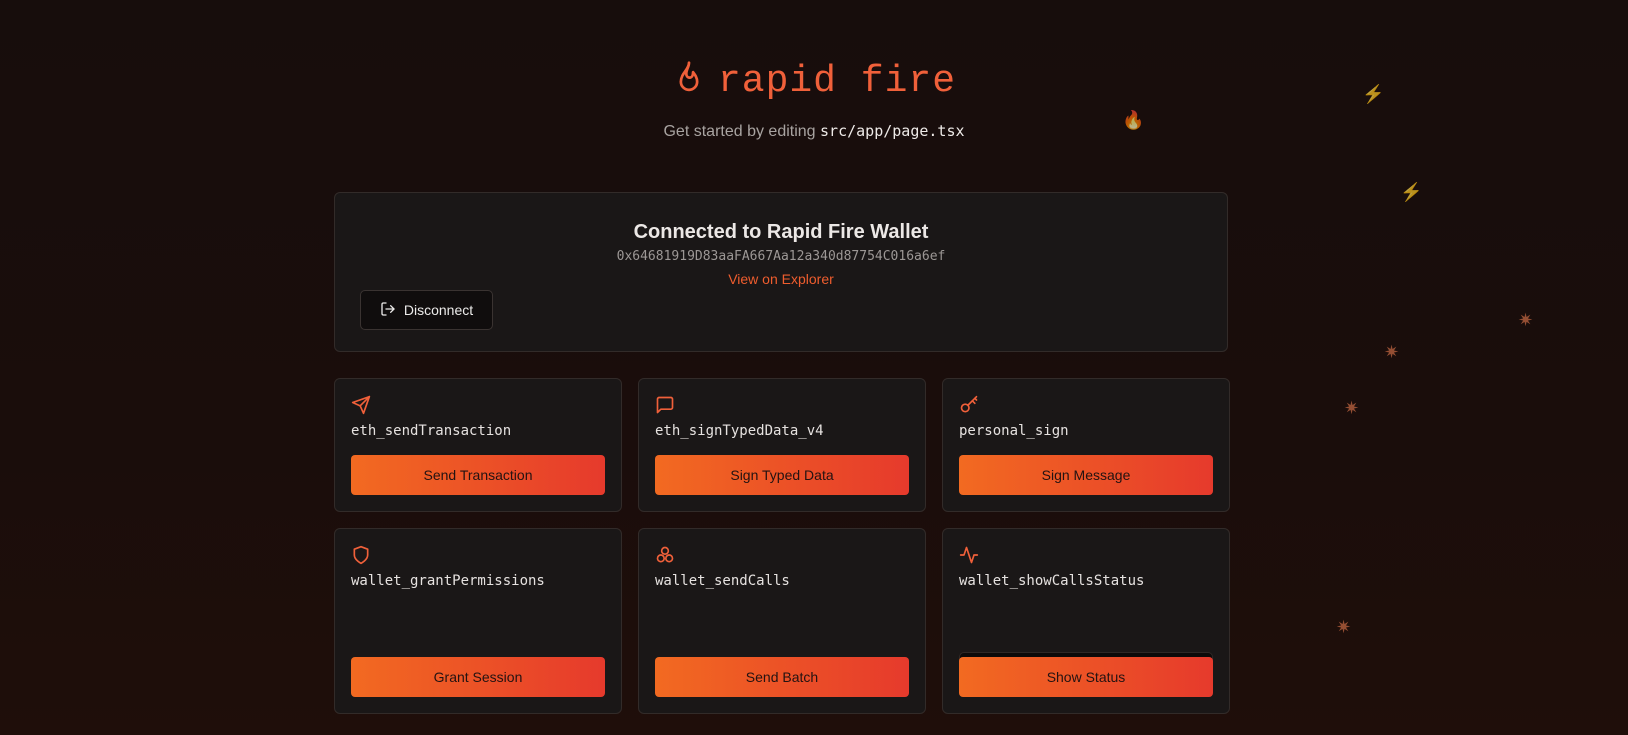 The image size is (1628, 735). What do you see at coordinates (1052, 581) in the screenshot?
I see `method-name: wallet_showCallsStatus` at bounding box center [1052, 581].